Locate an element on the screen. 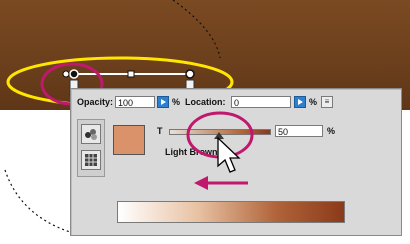 Image resolution: width=410 pixels, height=244 pixels. left-arrow-icon is located at coordinates (221, 183).